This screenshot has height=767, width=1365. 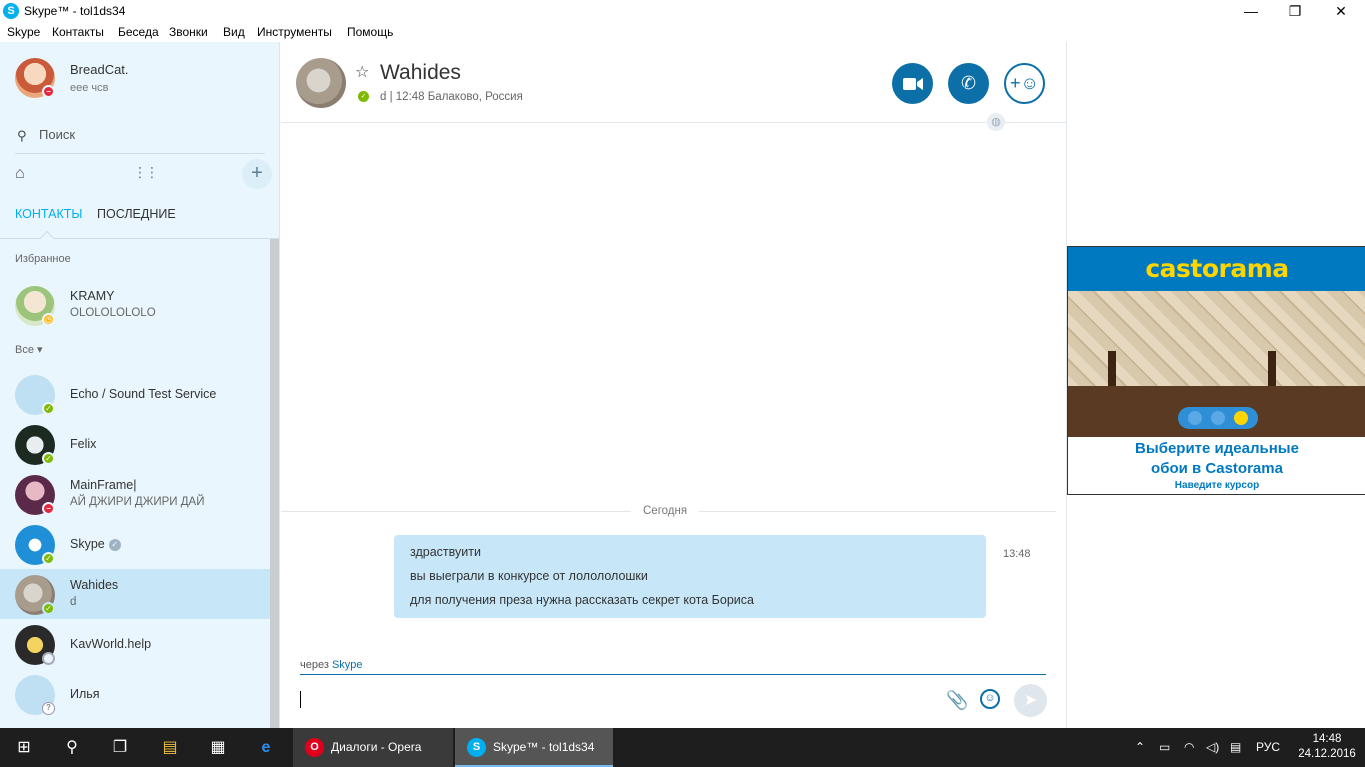 I want to click on windows-start-icon: ⊞, so click(x=24, y=747).